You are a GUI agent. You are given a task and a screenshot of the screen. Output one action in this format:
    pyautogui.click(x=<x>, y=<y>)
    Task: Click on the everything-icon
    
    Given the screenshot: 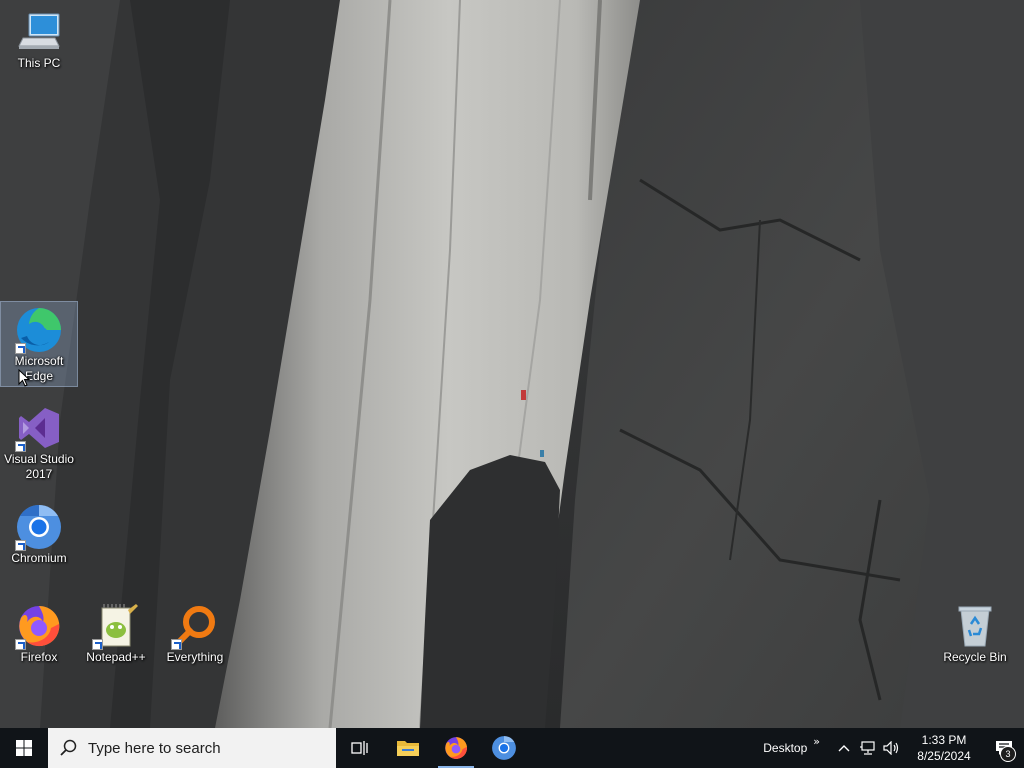 What is the action you would take?
    pyautogui.click(x=195, y=626)
    